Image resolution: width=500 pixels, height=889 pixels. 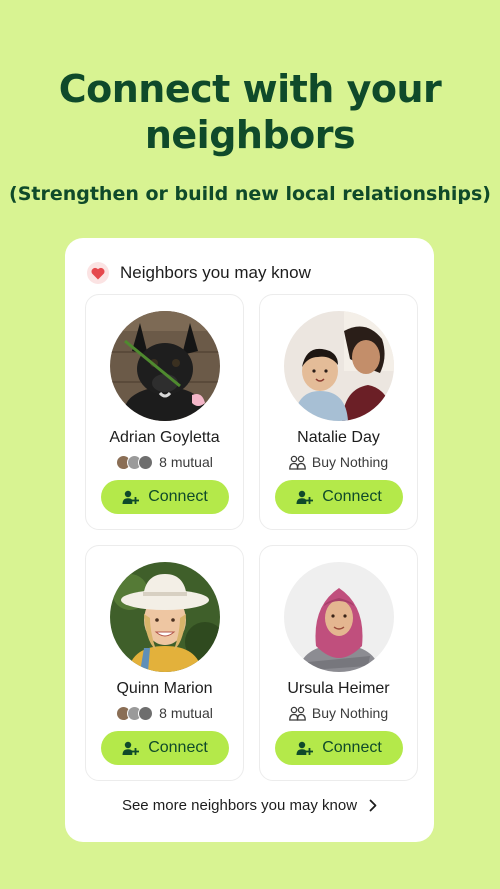 I want to click on neighbor-name: Ursula Heimer, so click(x=338, y=689).